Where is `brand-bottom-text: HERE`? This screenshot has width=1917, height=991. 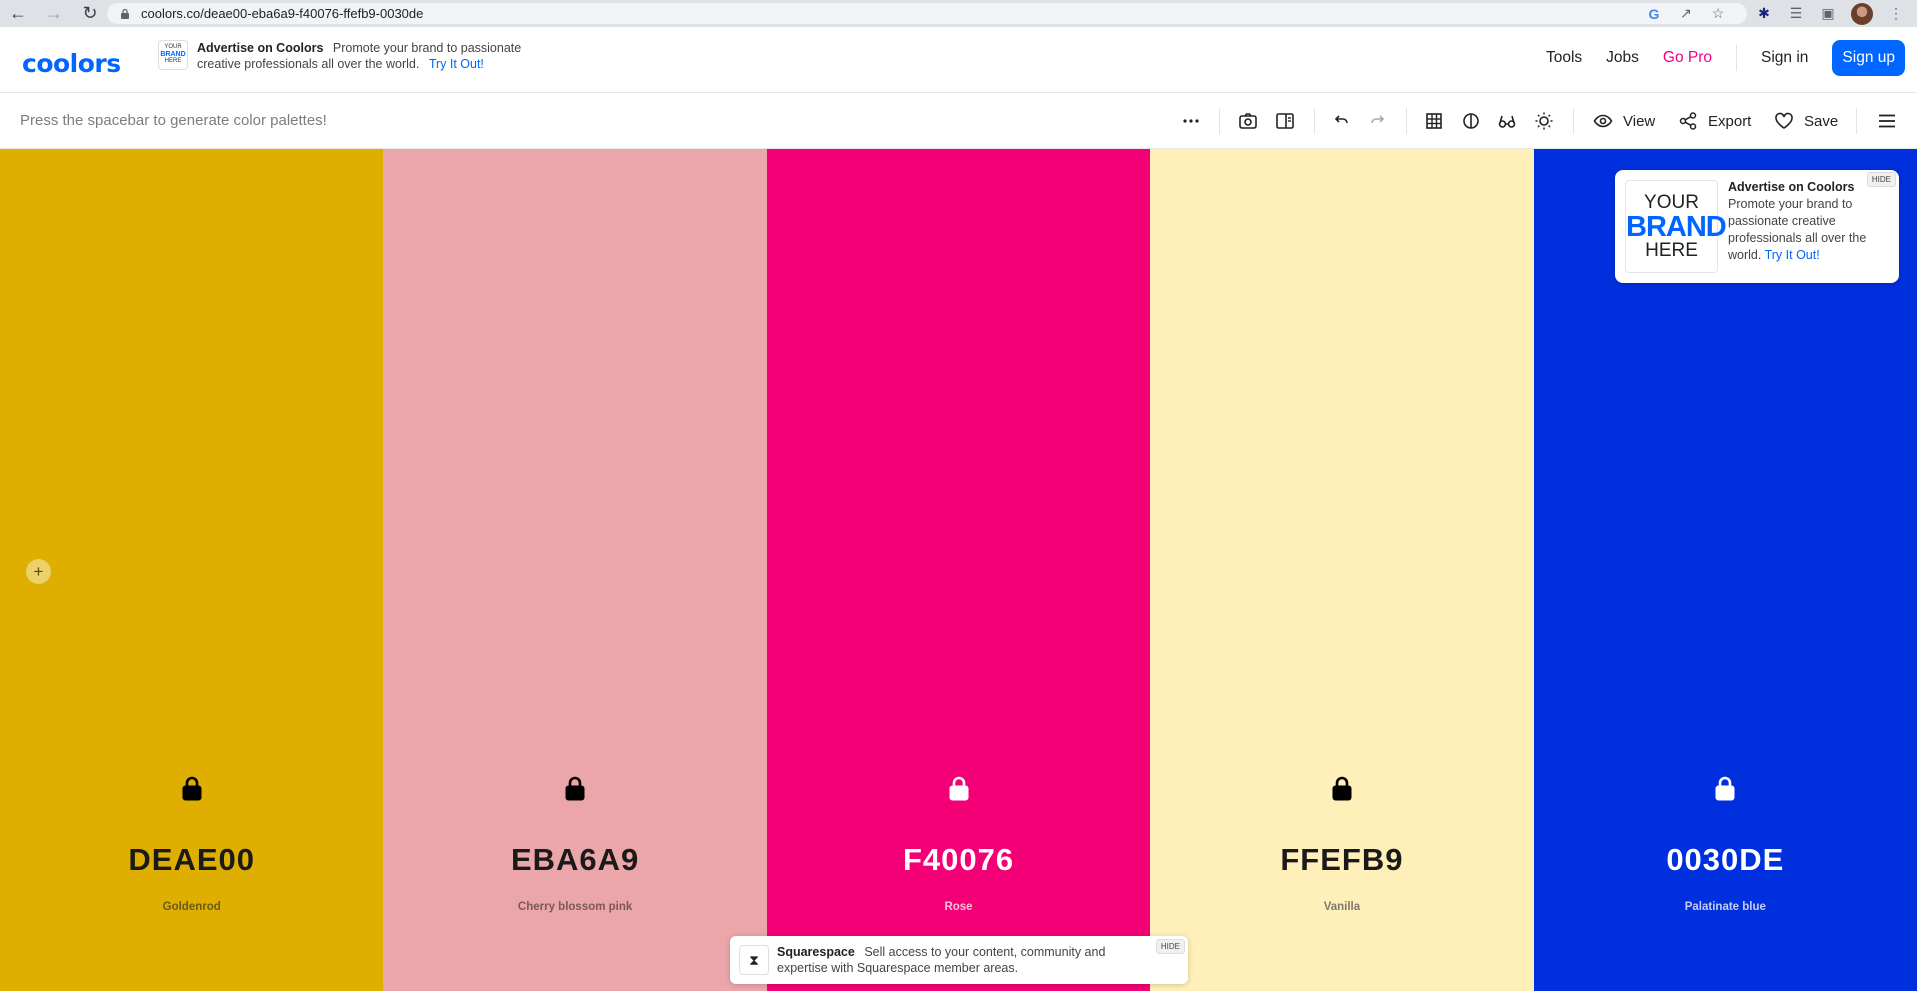
brand-bottom-text: HERE is located at coordinates (1671, 250).